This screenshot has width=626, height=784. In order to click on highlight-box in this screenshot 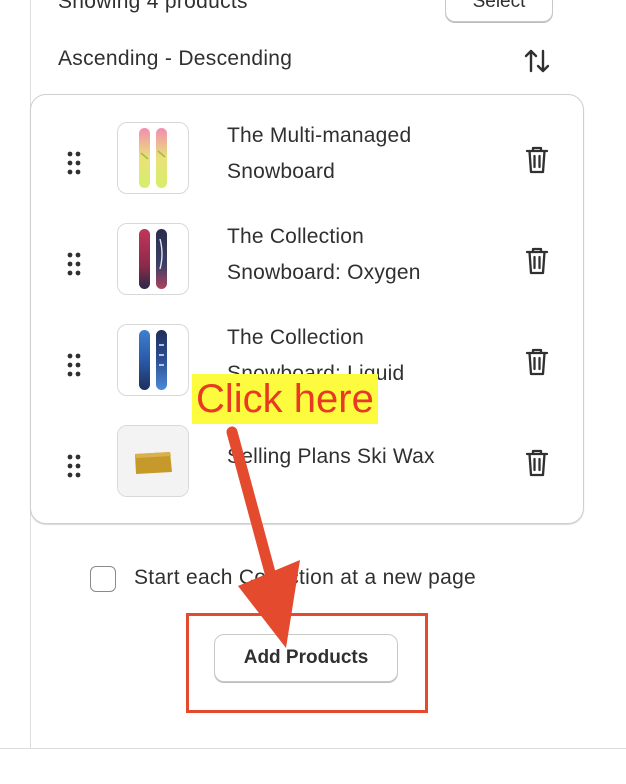, I will do `click(307, 663)`.